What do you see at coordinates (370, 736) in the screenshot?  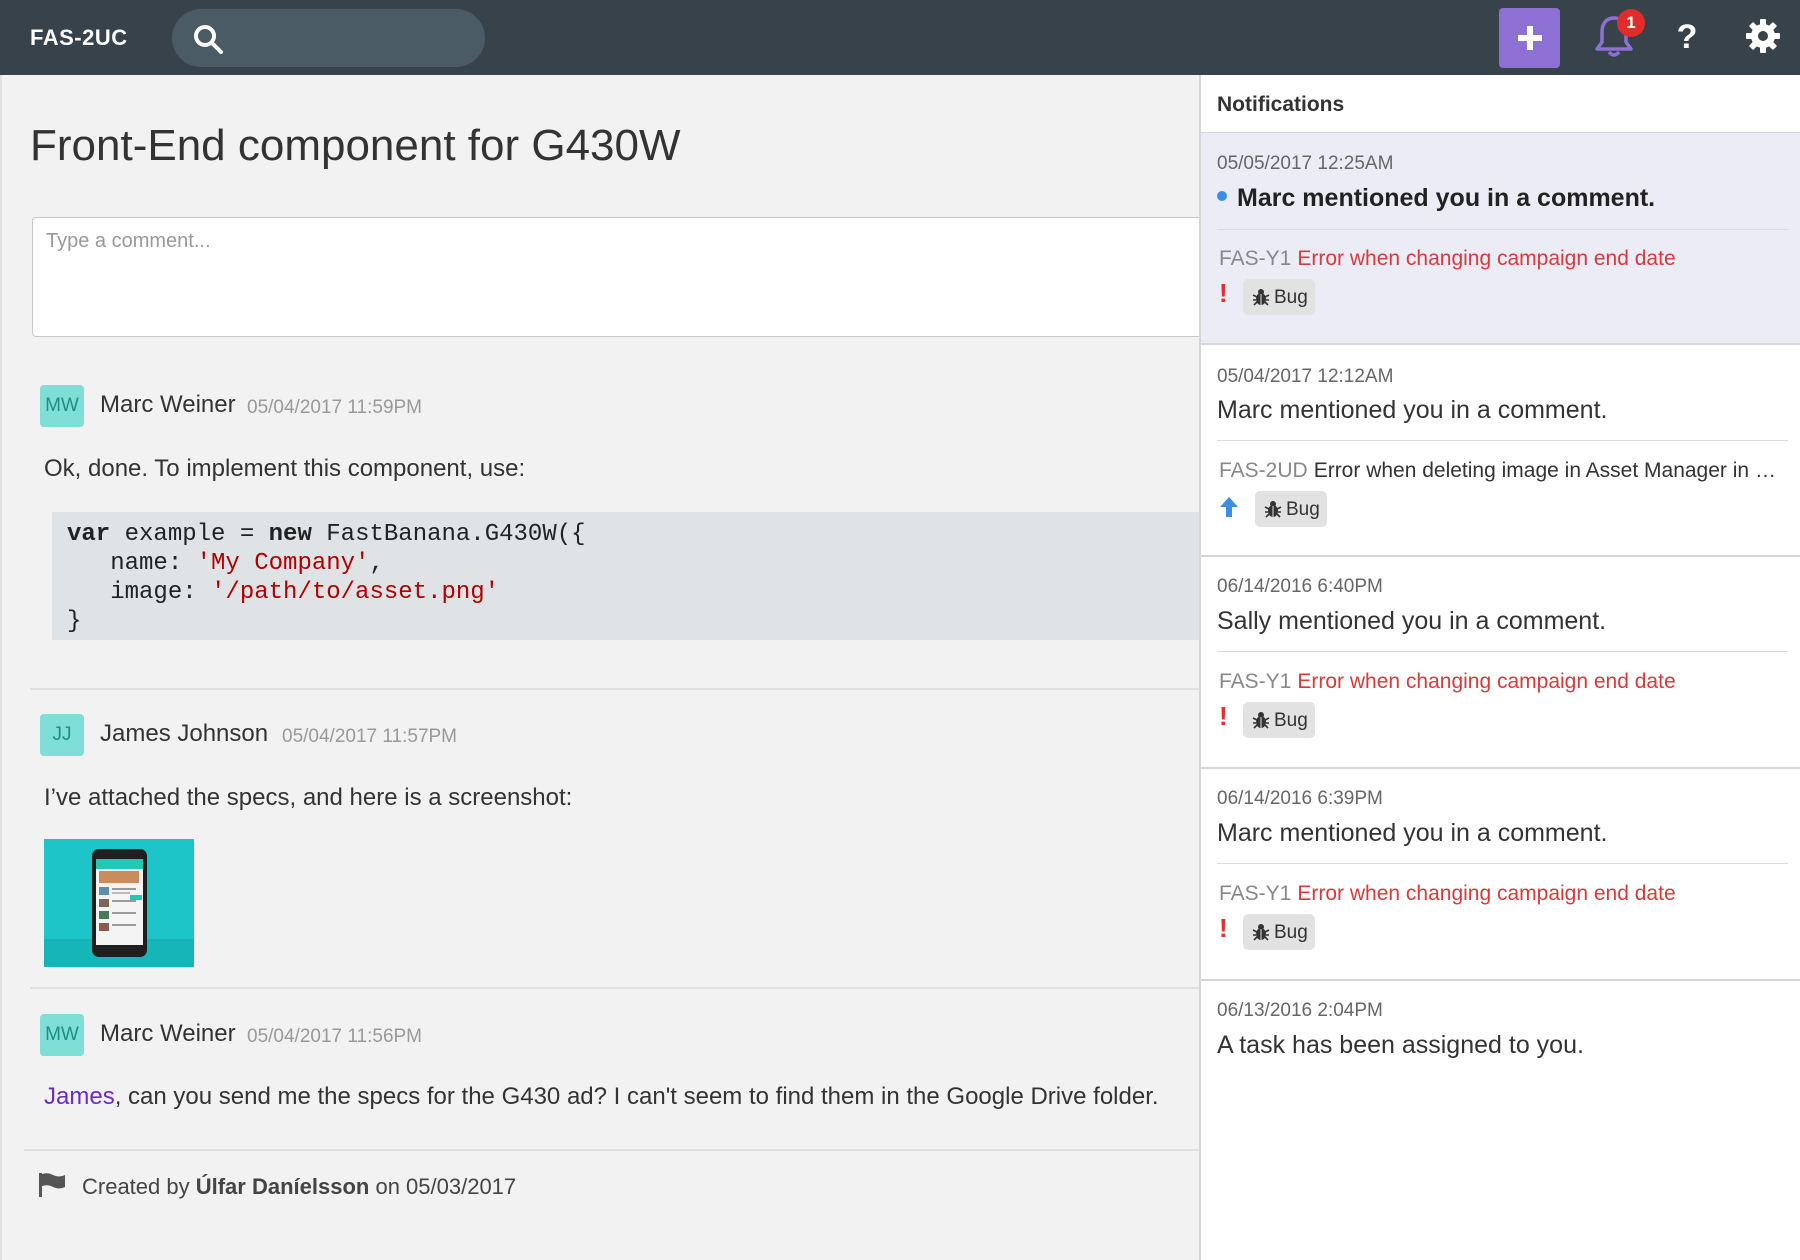 I see `comment-timestamp: 05/04/2017 11:57PM` at bounding box center [370, 736].